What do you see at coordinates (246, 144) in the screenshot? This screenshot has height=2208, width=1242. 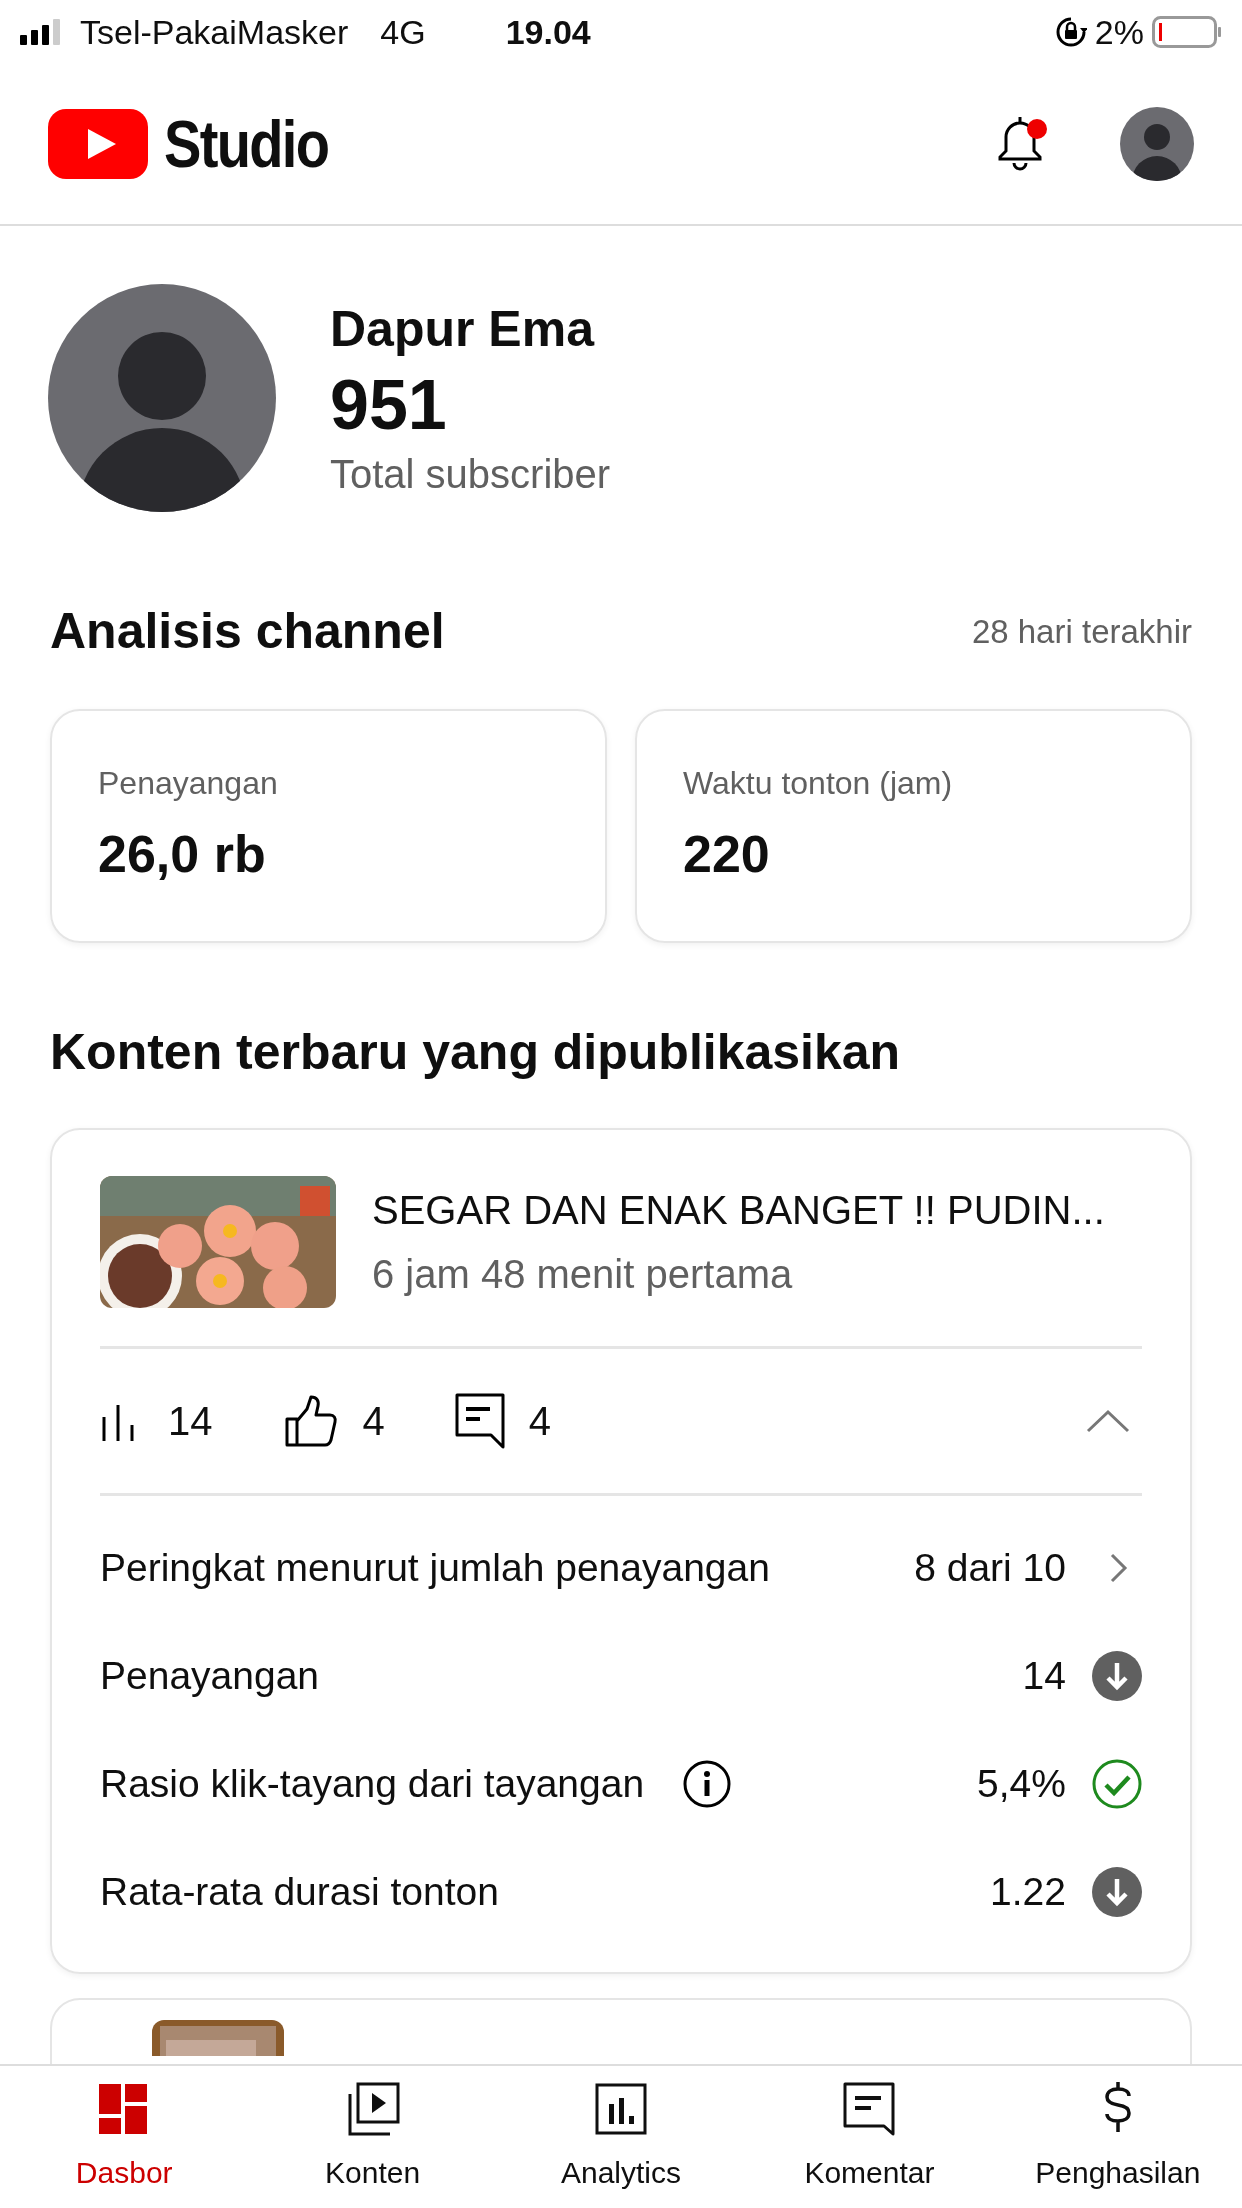 I see `logo-text: Studio` at bounding box center [246, 144].